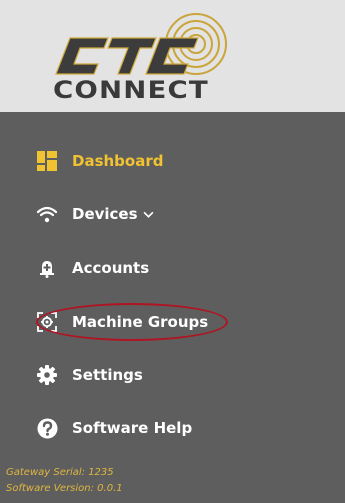 Image resolution: width=345 pixels, height=503 pixels. I want to click on sidebar-item-label: Accounts, so click(111, 268).